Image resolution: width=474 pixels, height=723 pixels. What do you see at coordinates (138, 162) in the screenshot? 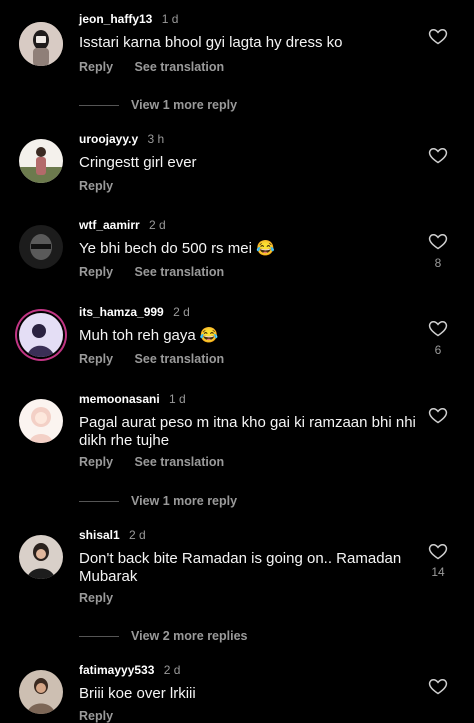
I see `comment-text: Cringestt girl ever` at bounding box center [138, 162].